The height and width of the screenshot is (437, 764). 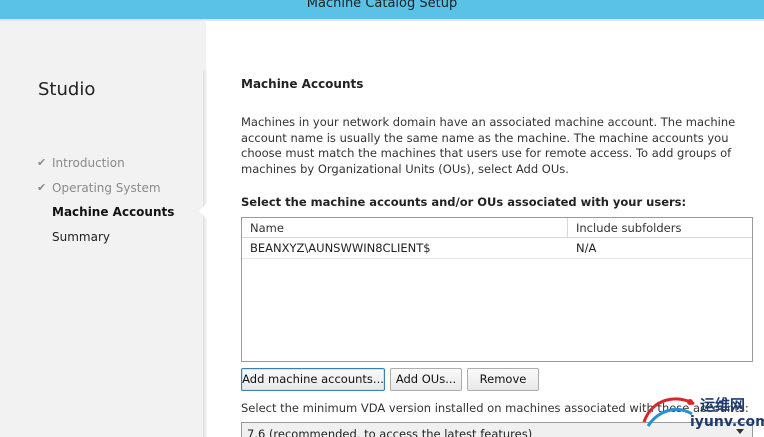 What do you see at coordinates (727, 422) in the screenshot?
I see `watermark-text-secondary: iyunv.com` at bounding box center [727, 422].